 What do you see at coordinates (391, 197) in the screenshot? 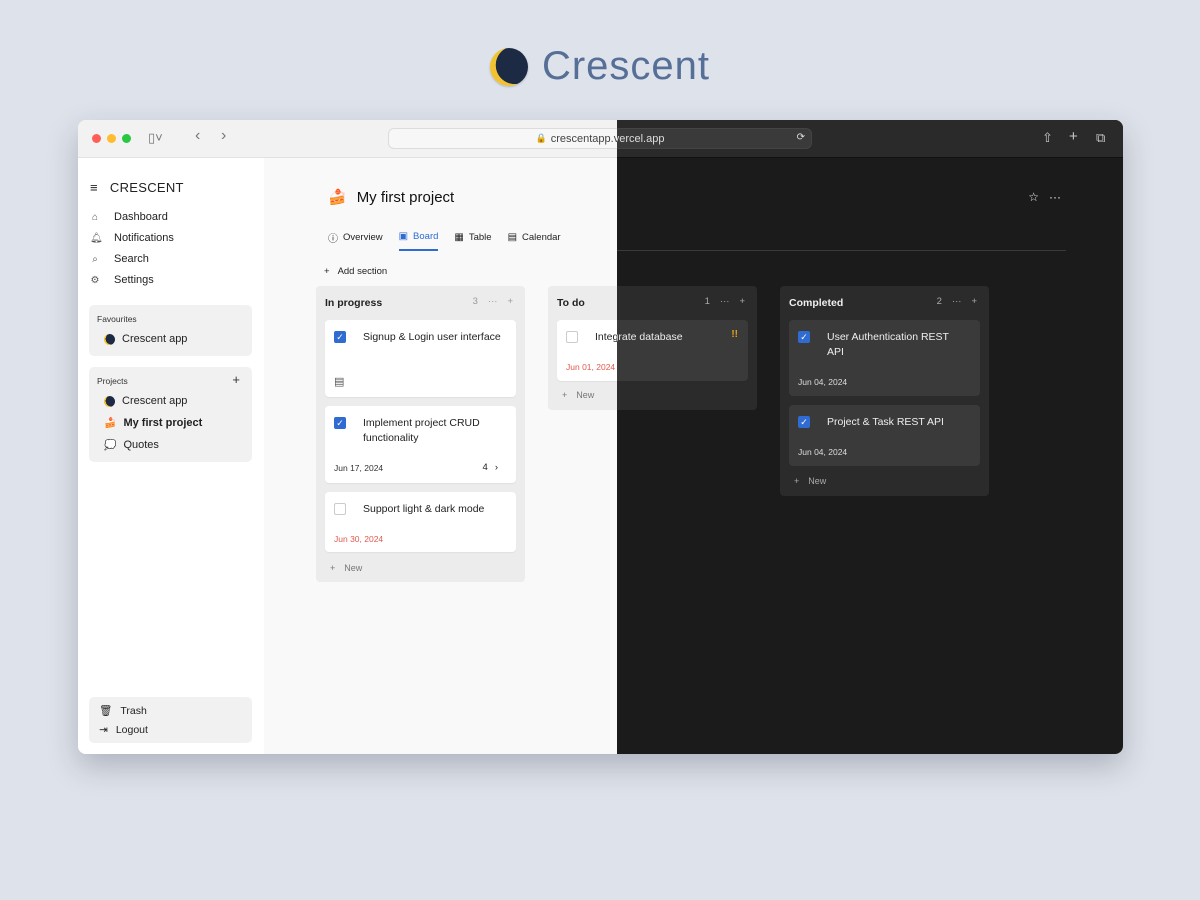
I see `page-title: 🍰 My first project` at bounding box center [391, 197].